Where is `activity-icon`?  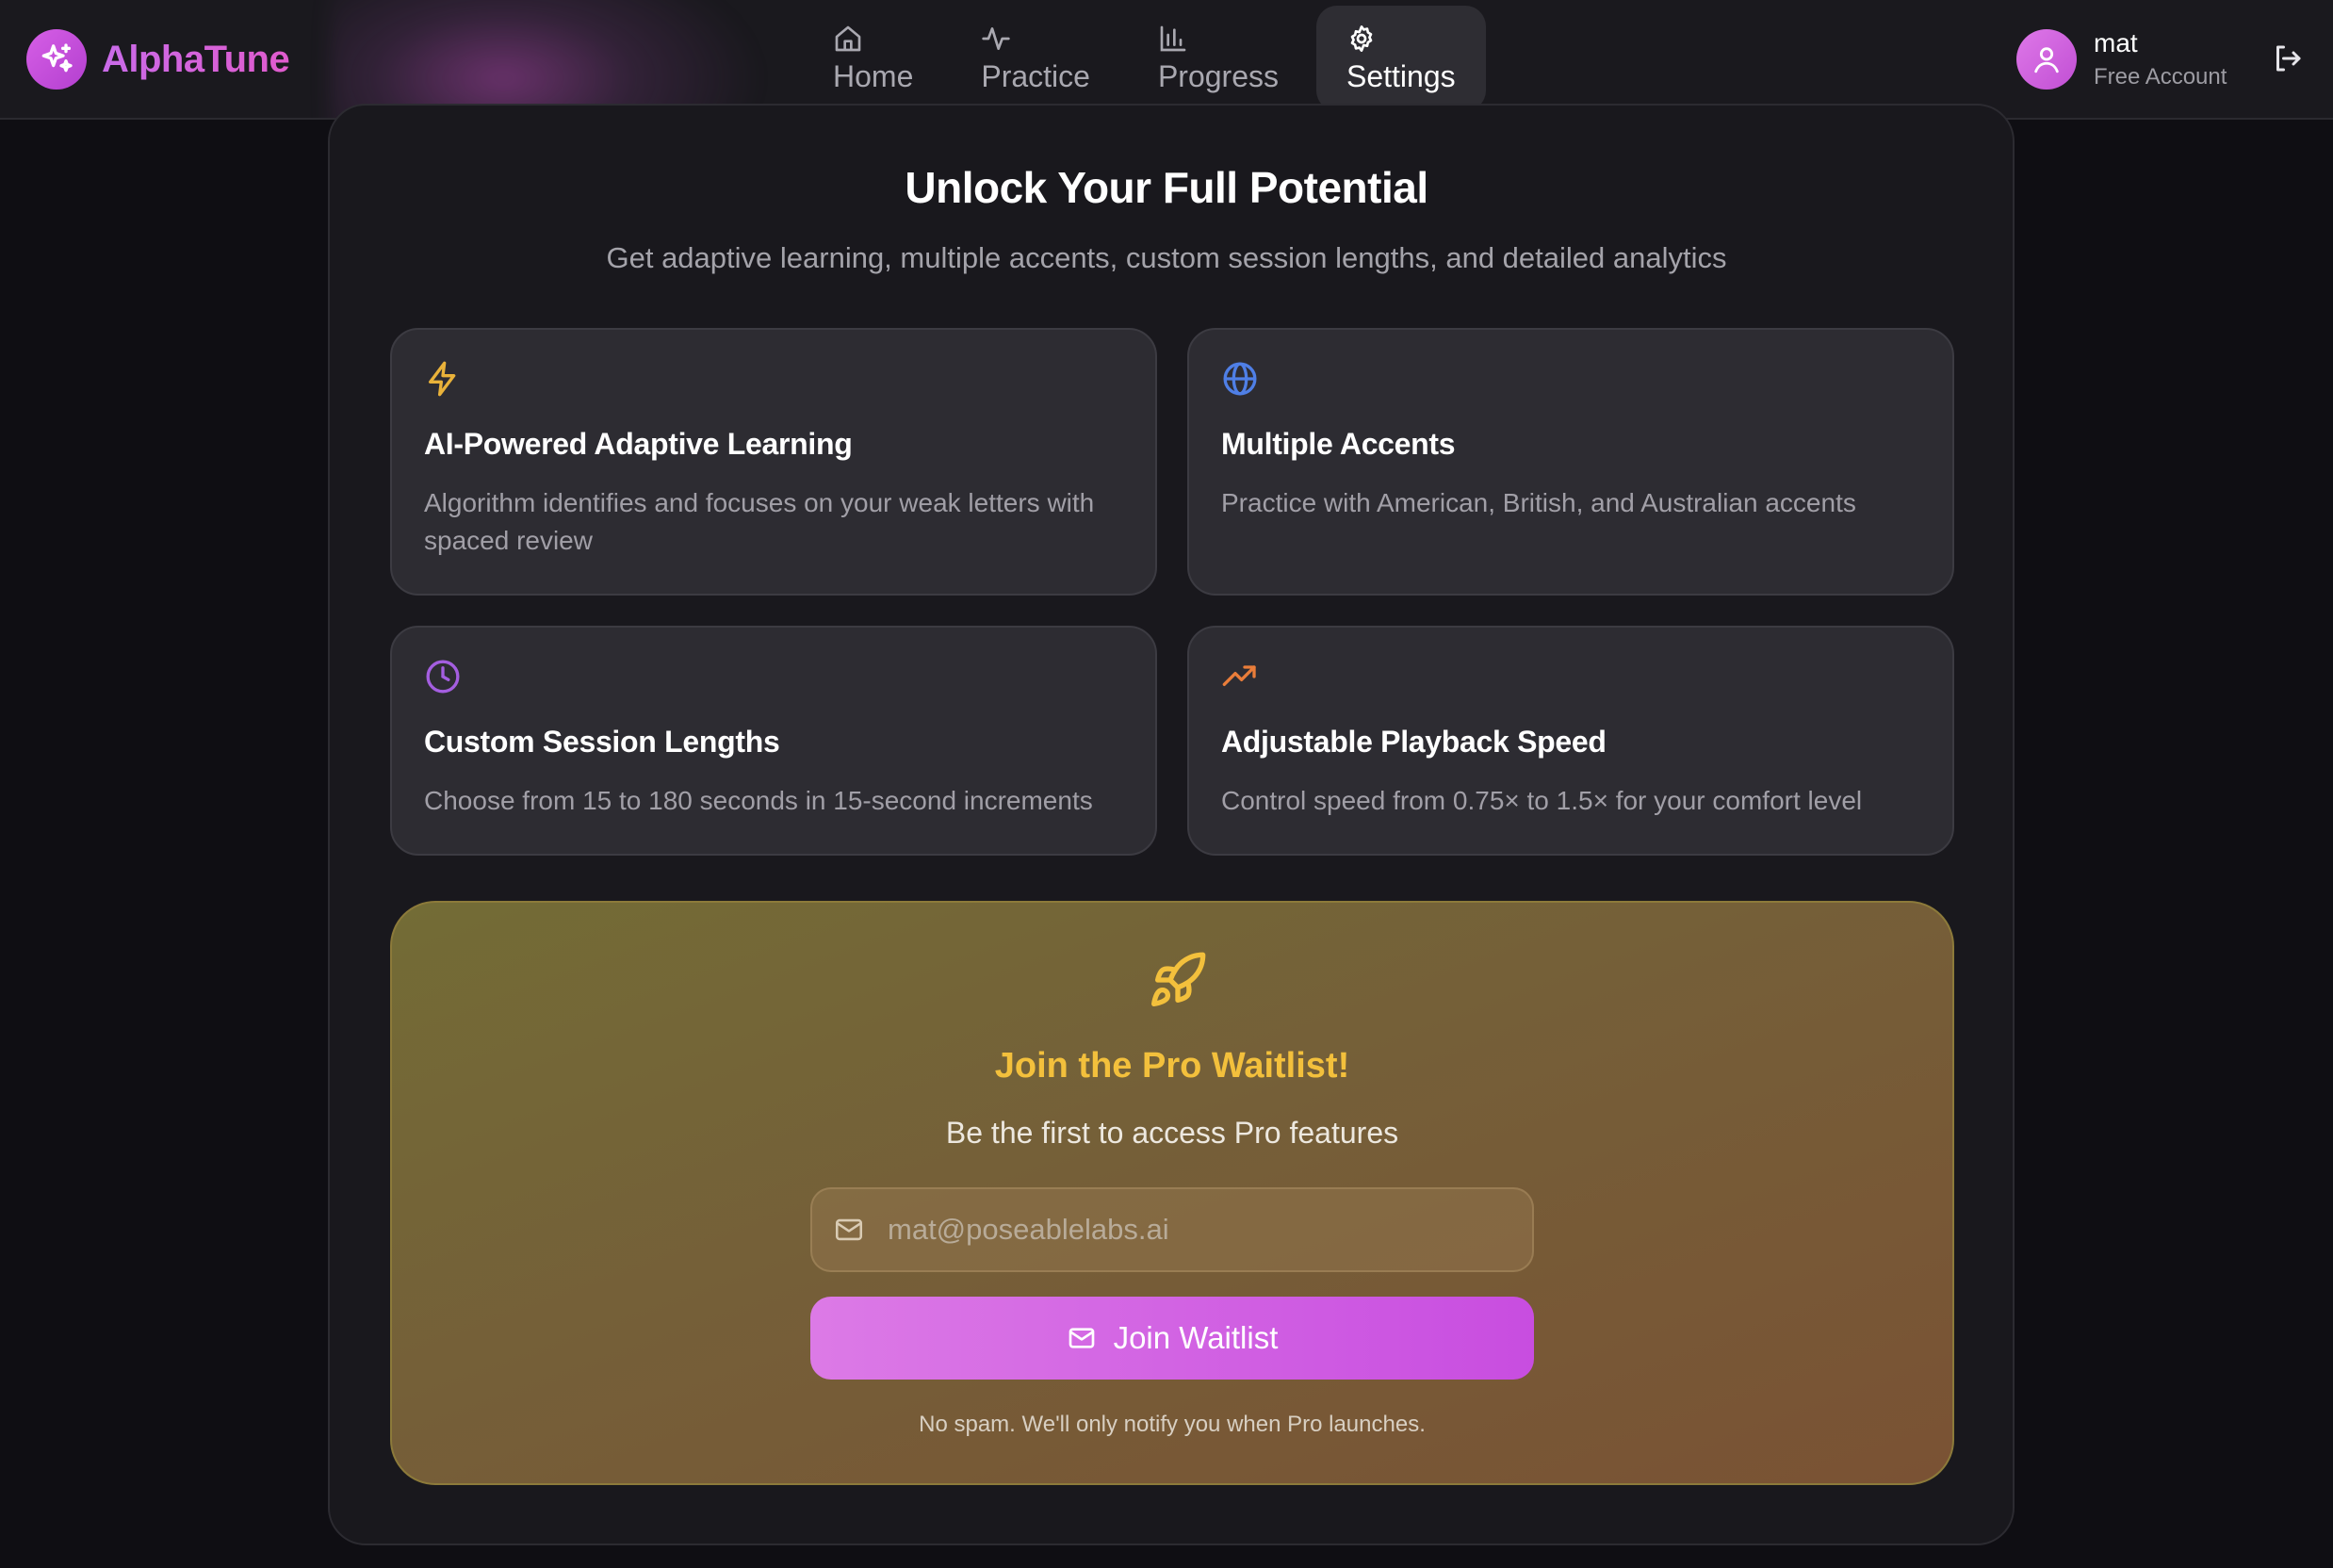
activity-icon is located at coordinates (997, 38).